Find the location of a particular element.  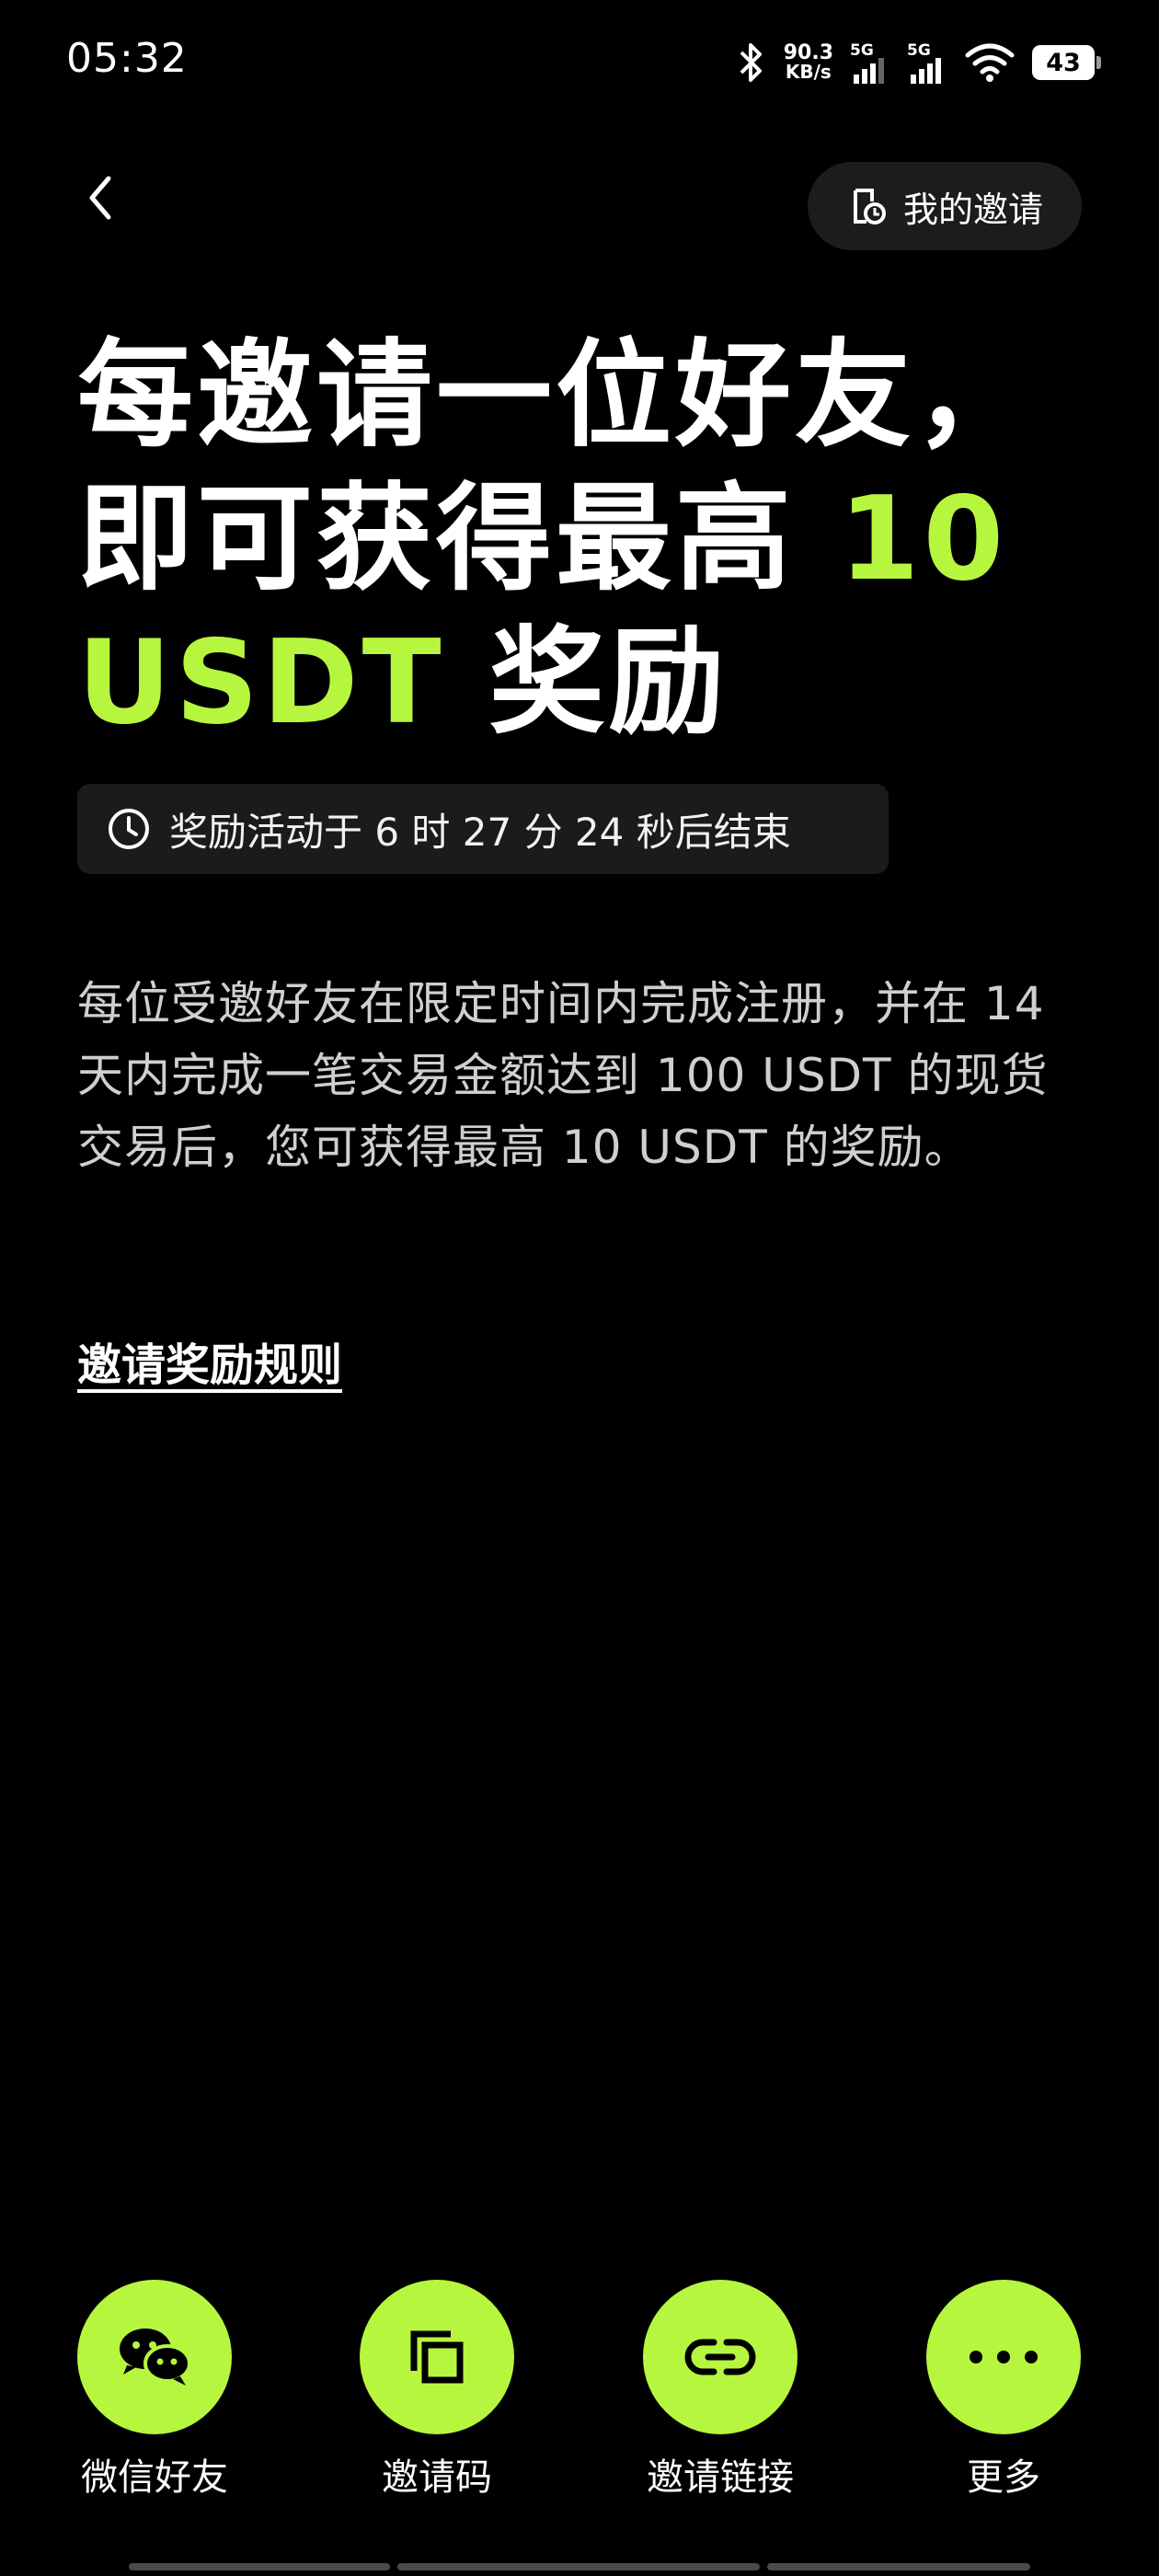

headline-line-1: 每邀请一位好友， is located at coordinates (555, 395).